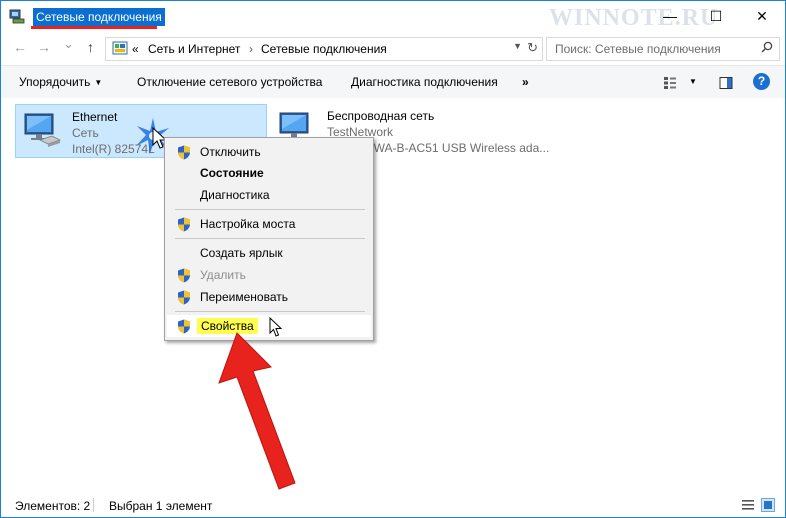 Image resolution: width=786 pixels, height=518 pixels. I want to click on annotation-arrow-icon, so click(257, 411).